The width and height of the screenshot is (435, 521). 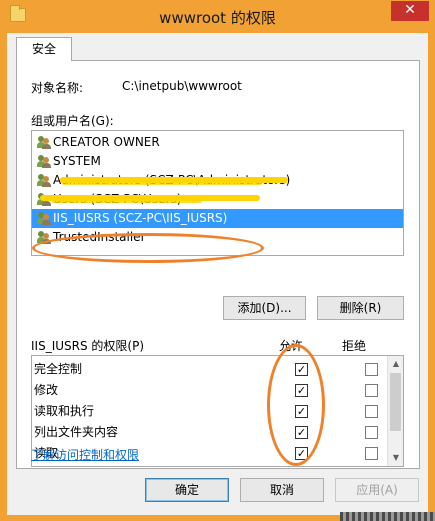 What do you see at coordinates (354, 346) in the screenshot?
I see `deny-column-header: 拒绝` at bounding box center [354, 346].